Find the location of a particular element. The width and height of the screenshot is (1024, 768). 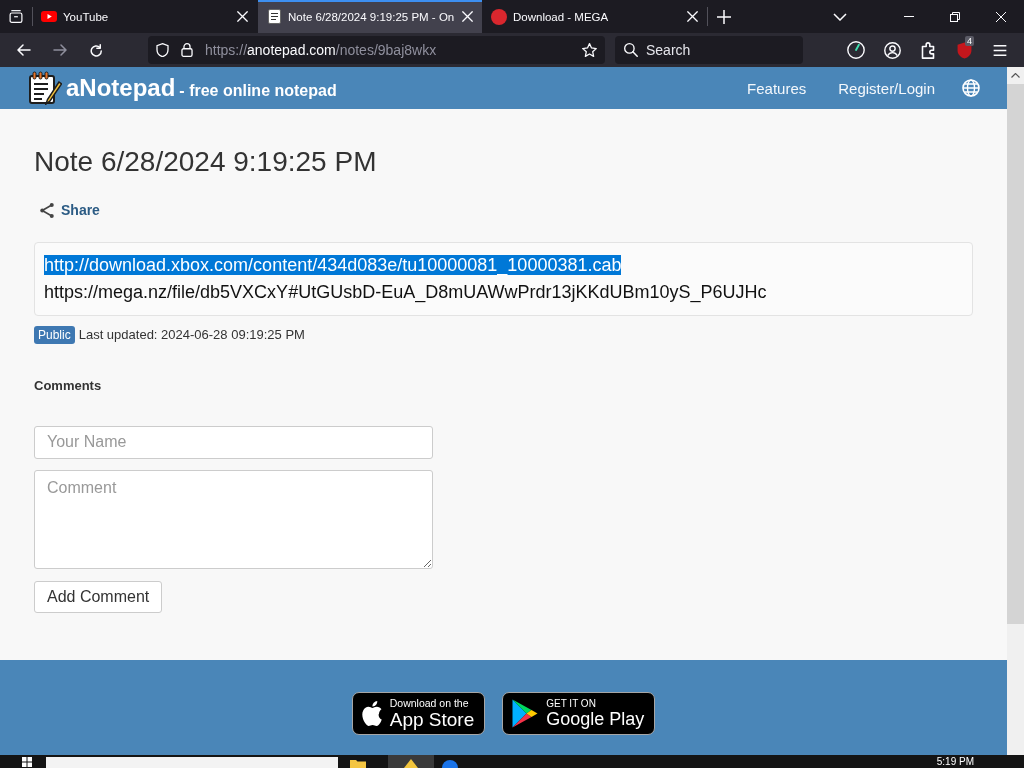

nav-link: Features is located at coordinates (777, 88).